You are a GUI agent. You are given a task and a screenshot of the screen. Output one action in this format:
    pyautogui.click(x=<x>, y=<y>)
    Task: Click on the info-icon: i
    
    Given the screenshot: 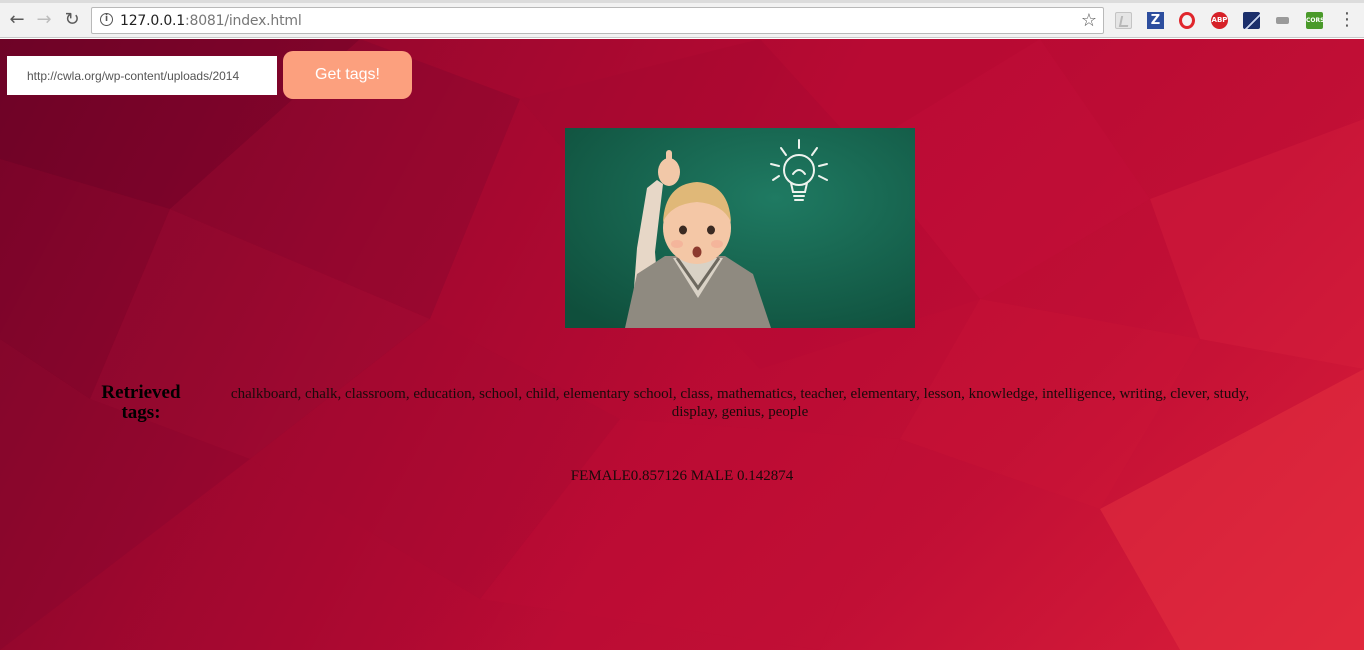 What is the action you would take?
    pyautogui.click(x=106, y=19)
    